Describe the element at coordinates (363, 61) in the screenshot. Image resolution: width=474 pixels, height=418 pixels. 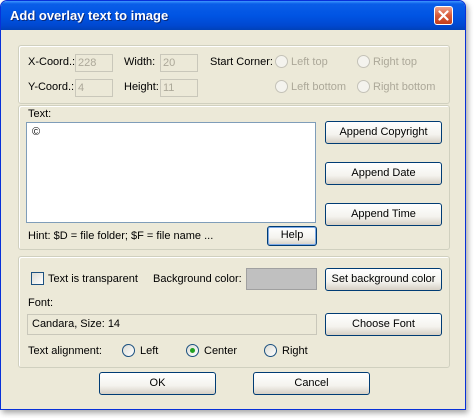
I see `corner-right-top-radio` at that location.